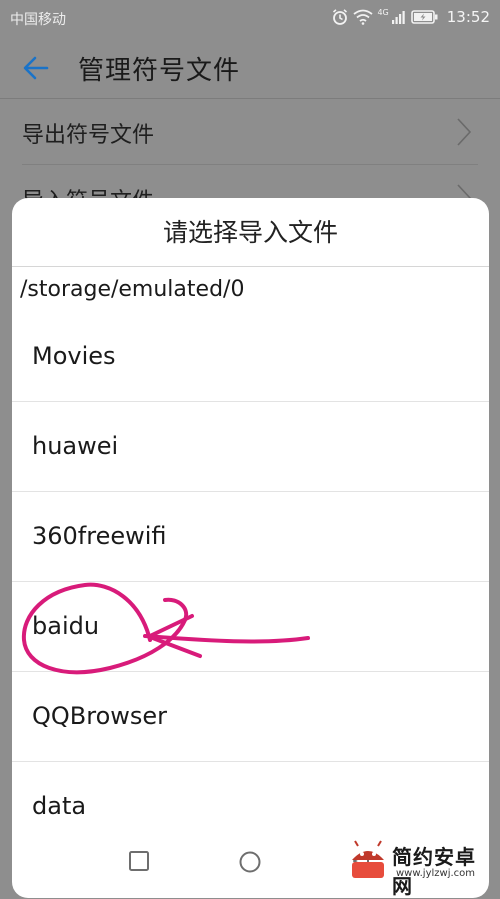 This screenshot has width=500, height=899. What do you see at coordinates (250, 266) in the screenshot?
I see `dialog-divider` at bounding box center [250, 266].